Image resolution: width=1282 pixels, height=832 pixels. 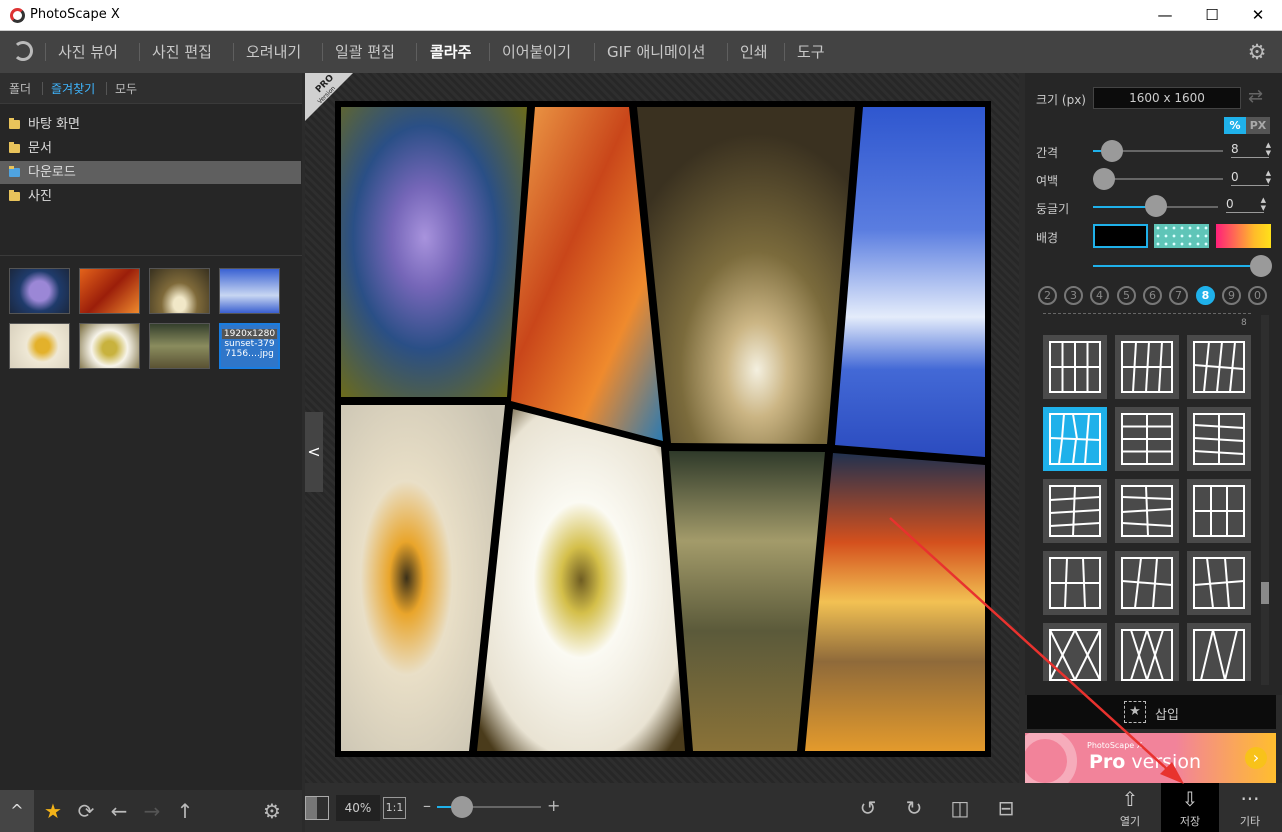 What do you see at coordinates (1036, 650) in the screenshot?
I see `annotation-arrow` at bounding box center [1036, 650].